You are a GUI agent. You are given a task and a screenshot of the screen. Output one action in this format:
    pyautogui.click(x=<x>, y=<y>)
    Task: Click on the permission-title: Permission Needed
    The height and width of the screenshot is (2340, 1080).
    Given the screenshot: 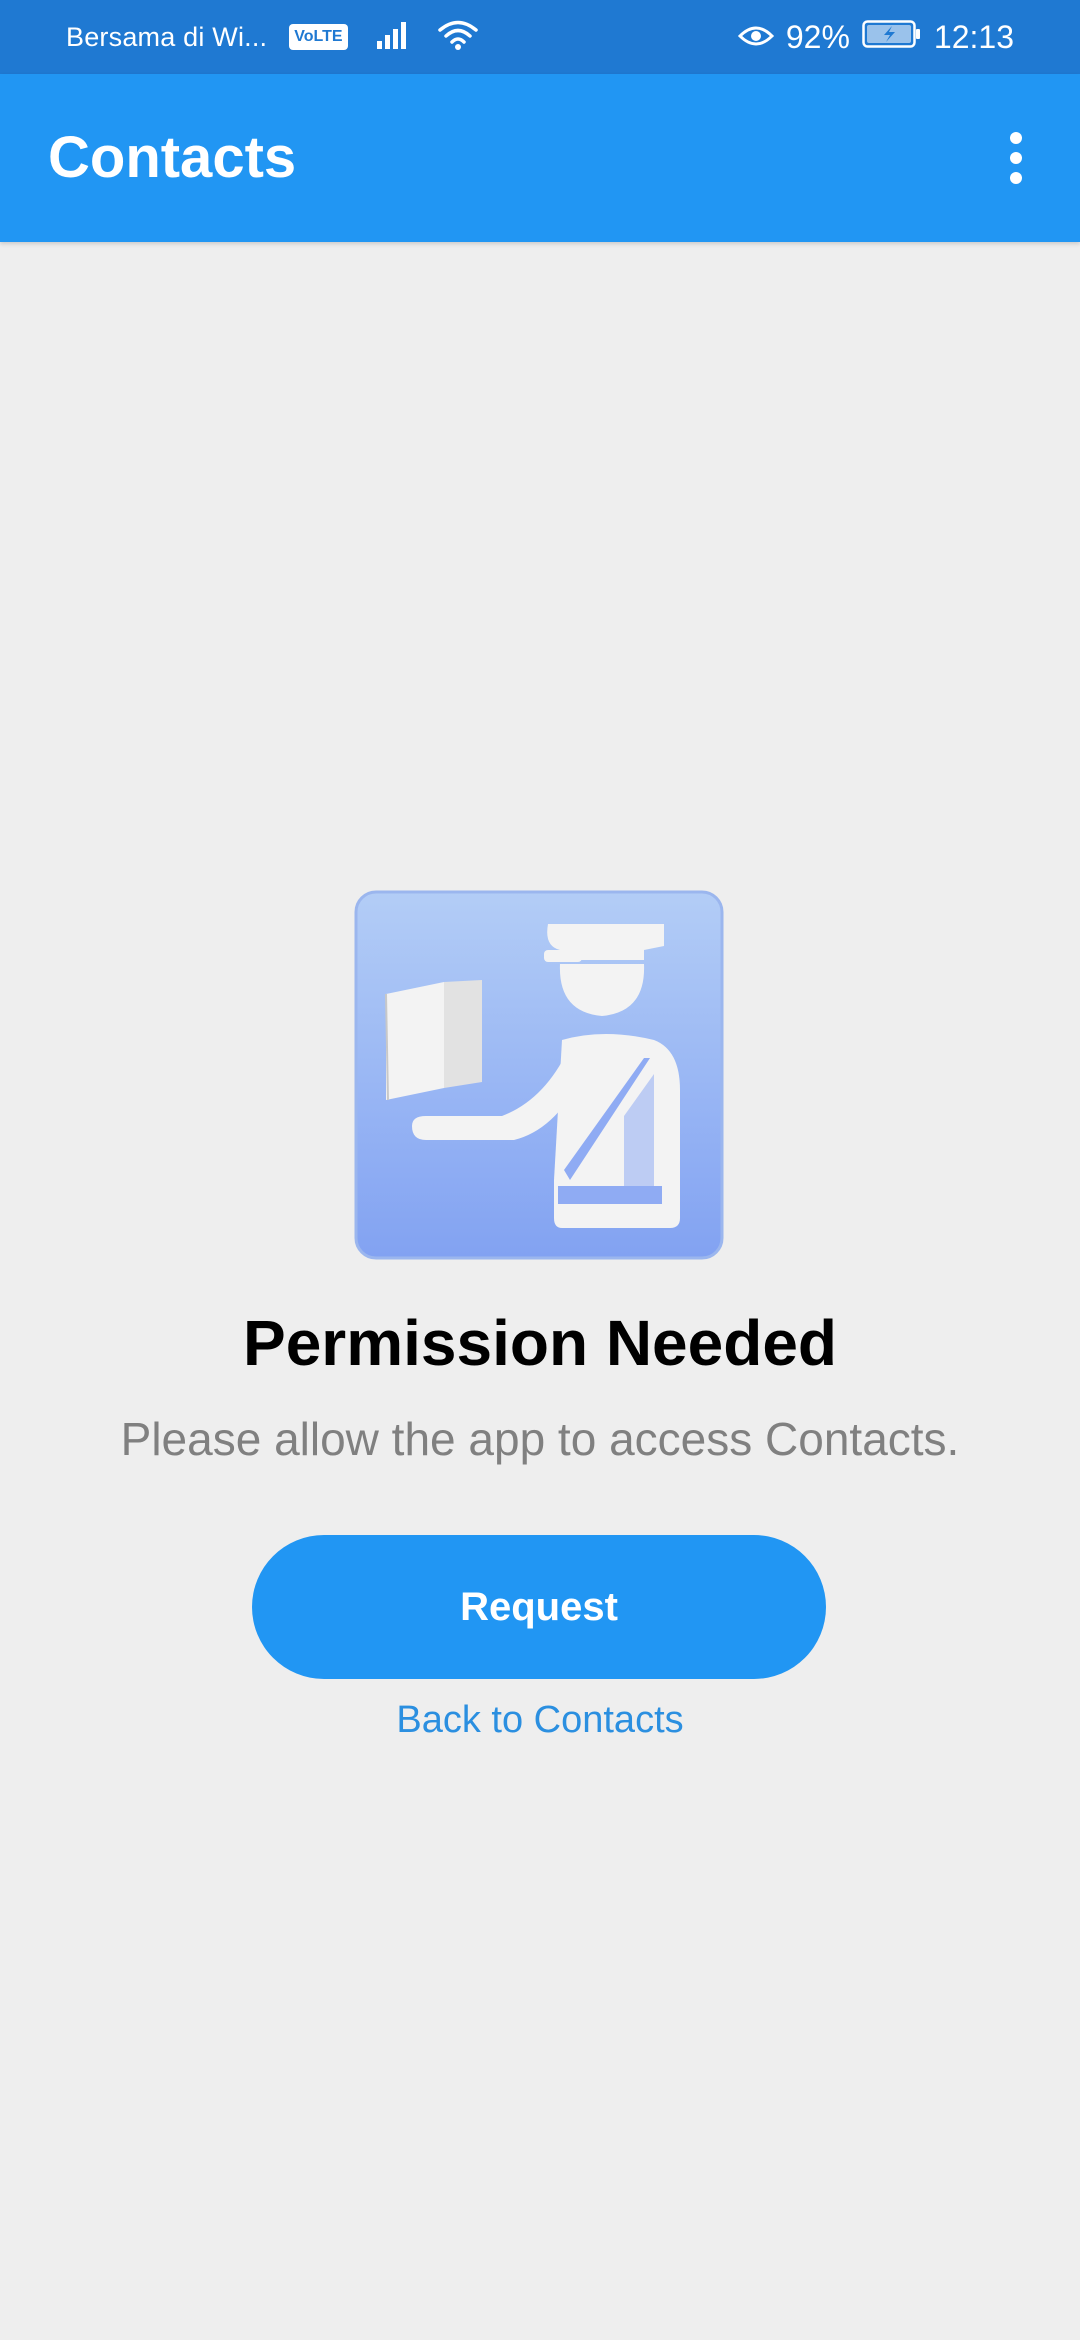 What is the action you would take?
    pyautogui.click(x=540, y=1343)
    